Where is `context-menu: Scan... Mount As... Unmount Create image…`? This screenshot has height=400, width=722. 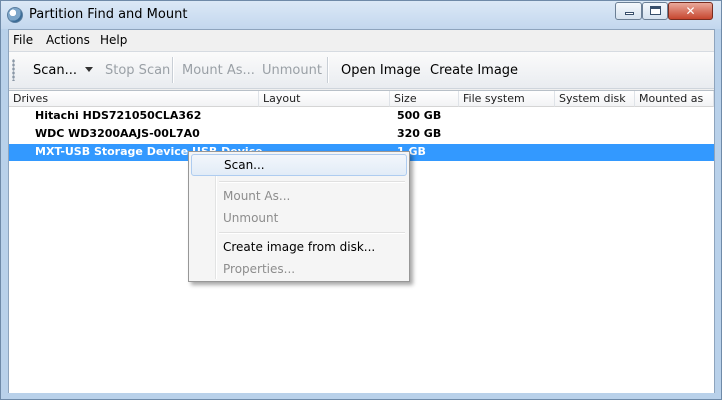
context-menu: Scan... Mount As... Unmount Create image… is located at coordinates (299, 216).